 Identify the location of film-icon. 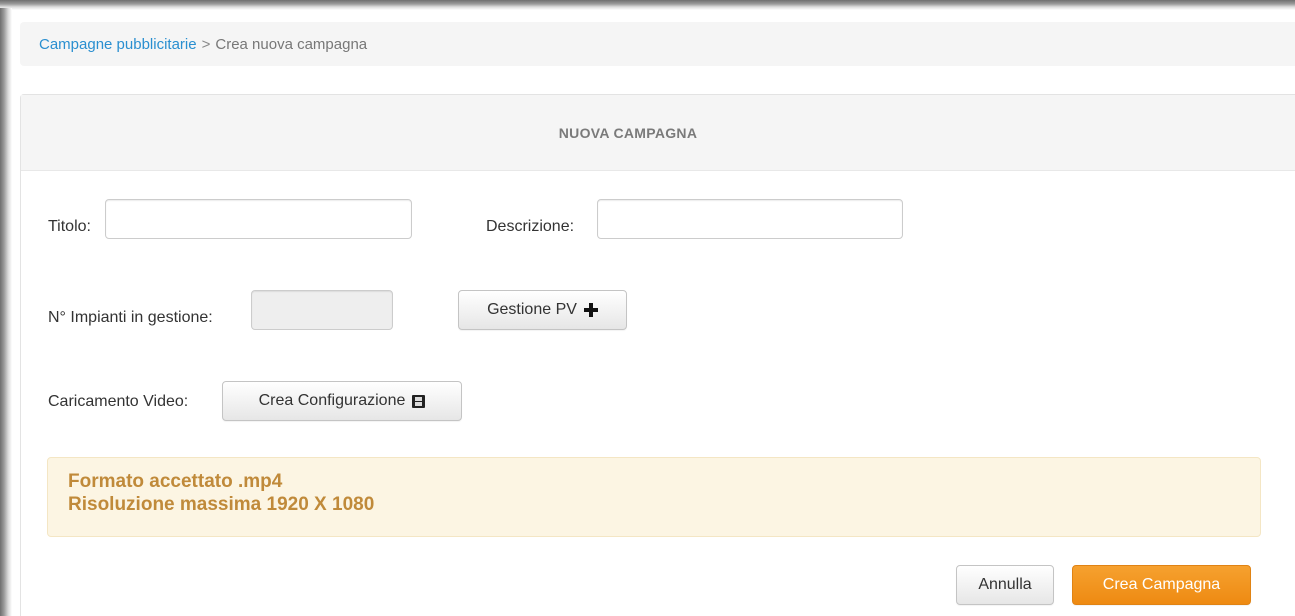
(419, 401).